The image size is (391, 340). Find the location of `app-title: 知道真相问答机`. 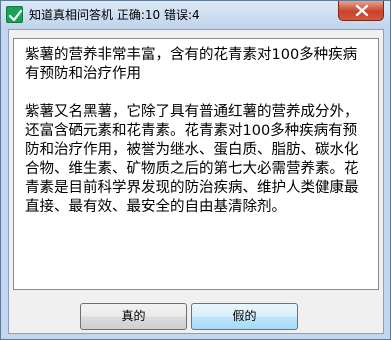

app-title: 知道真相问答机 is located at coordinates (71, 15).